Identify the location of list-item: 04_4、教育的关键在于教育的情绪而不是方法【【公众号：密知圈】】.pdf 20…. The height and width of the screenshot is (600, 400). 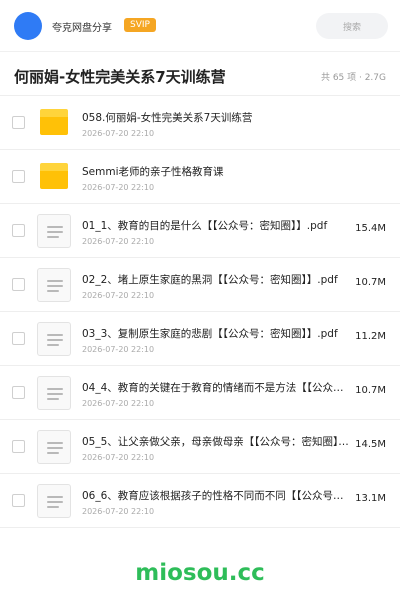
(200, 393).